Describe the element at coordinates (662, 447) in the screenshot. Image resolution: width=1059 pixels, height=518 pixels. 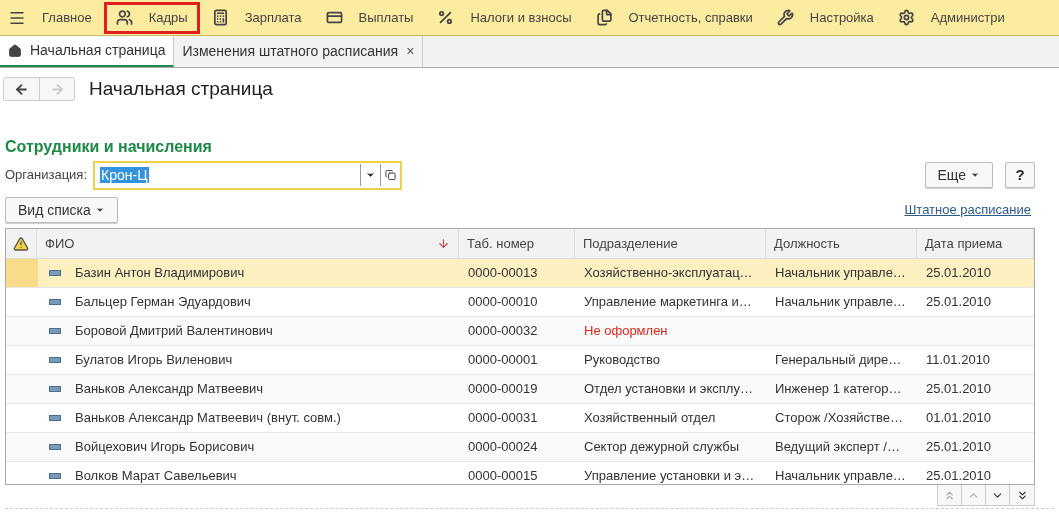
I see `table-cell-text: Сектор дежурной службы` at that location.